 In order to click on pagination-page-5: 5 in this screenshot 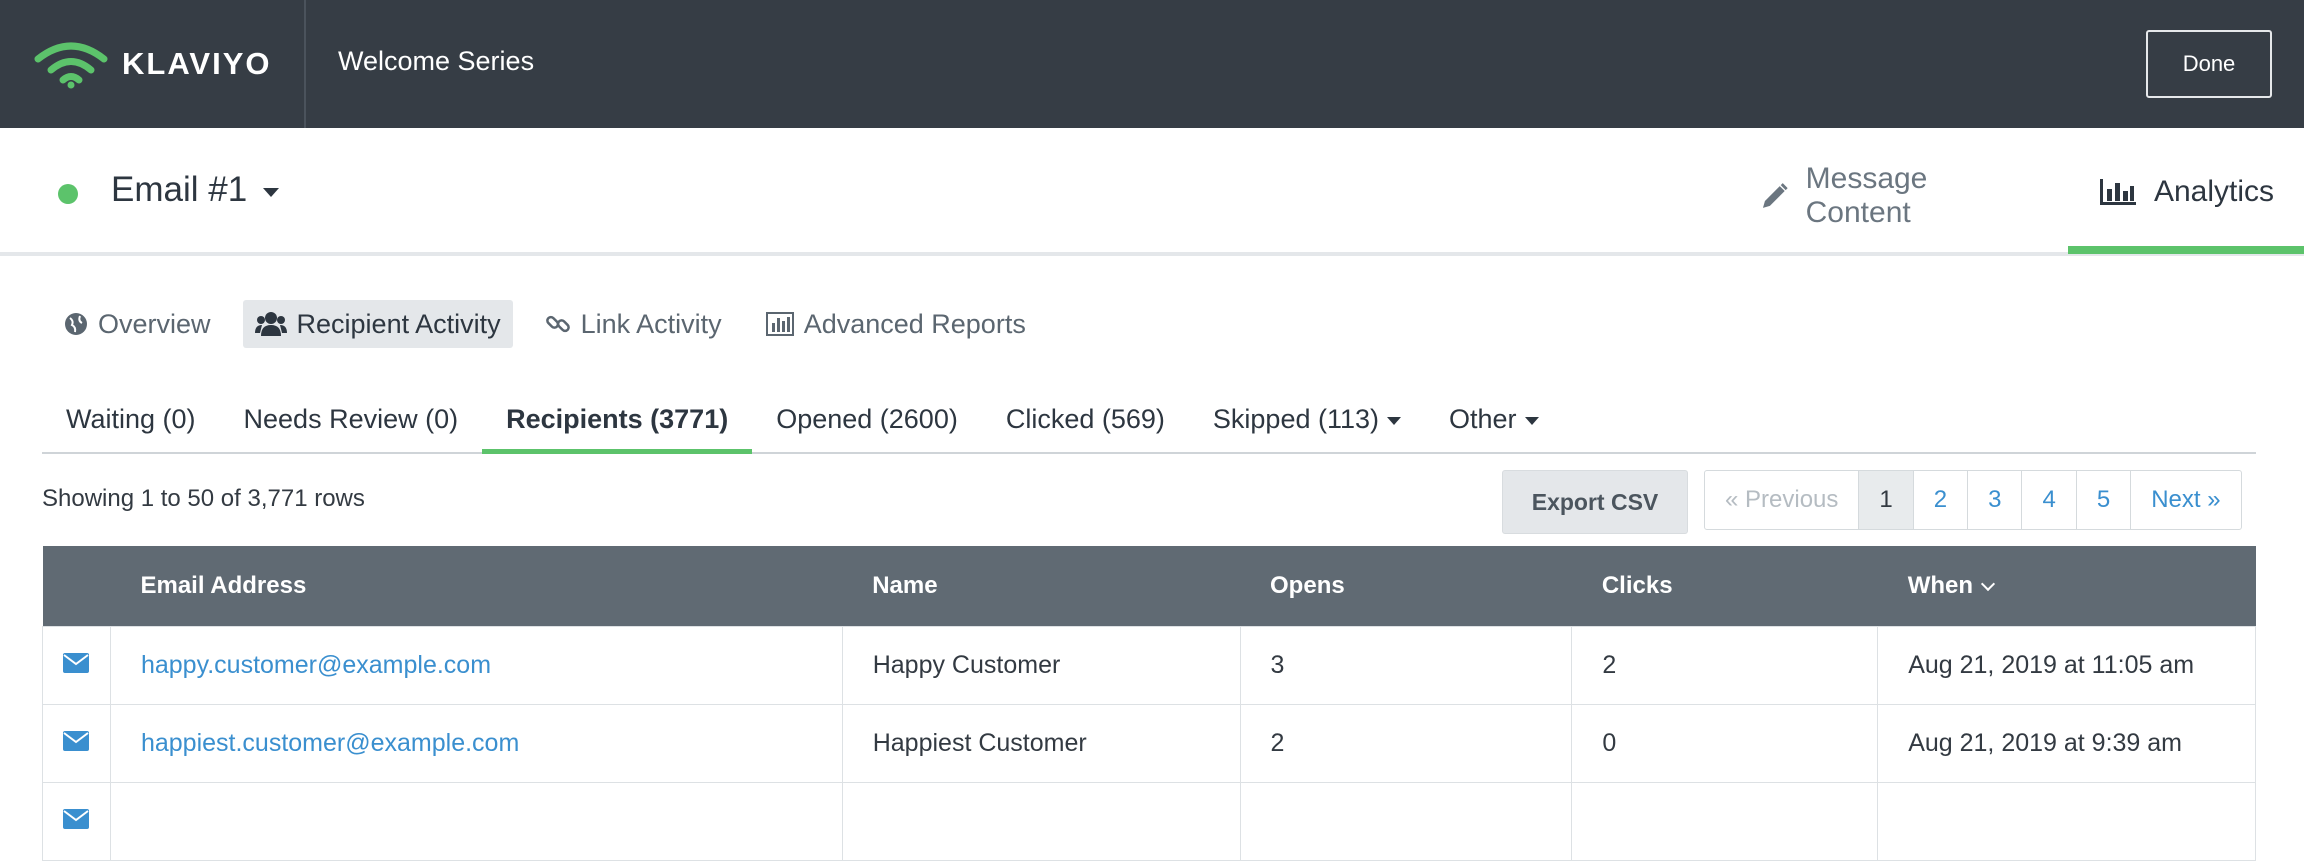, I will do `click(2102, 500)`.